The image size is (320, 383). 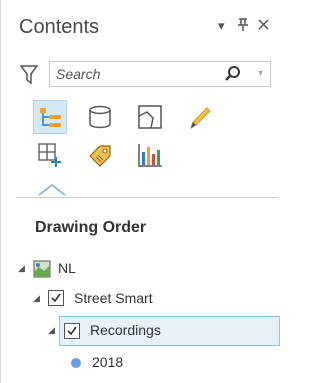 I want to click on search-options-icon: ▾, so click(x=260, y=73).